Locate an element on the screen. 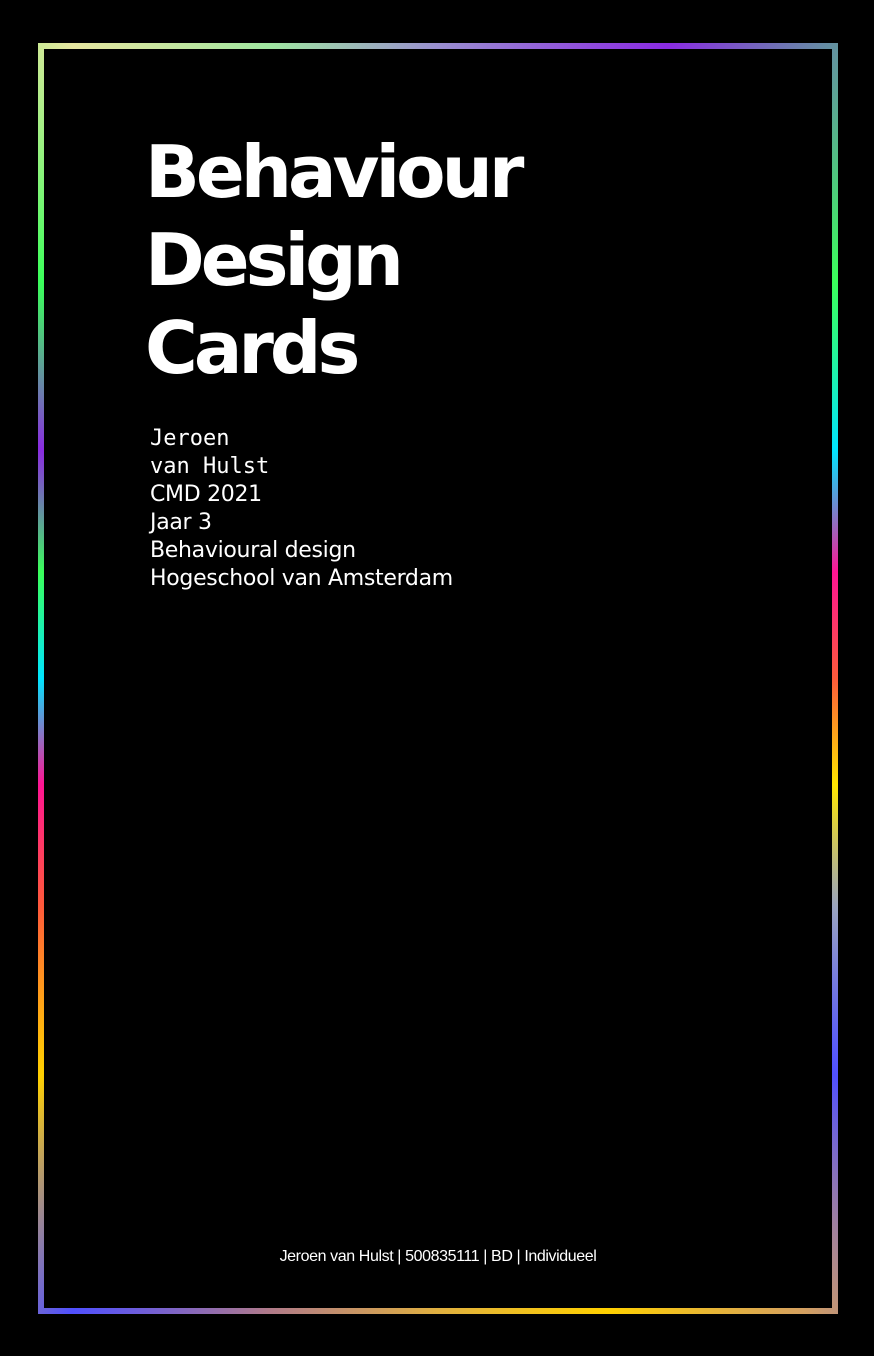 This screenshot has height=1356, width=874. title-line-cards: Cards is located at coordinates (252, 348).